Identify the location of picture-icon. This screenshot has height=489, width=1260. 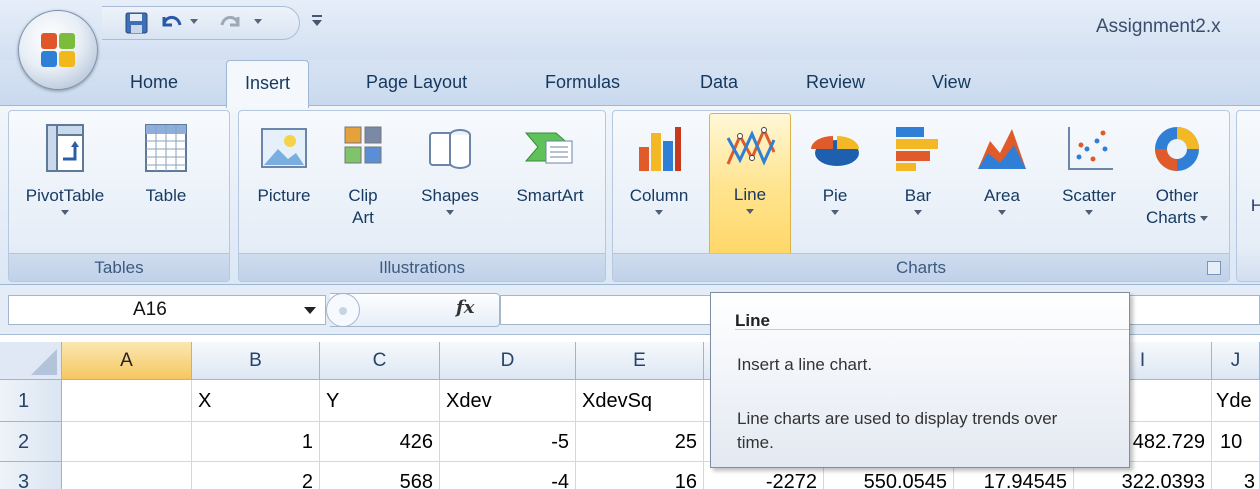
(284, 149).